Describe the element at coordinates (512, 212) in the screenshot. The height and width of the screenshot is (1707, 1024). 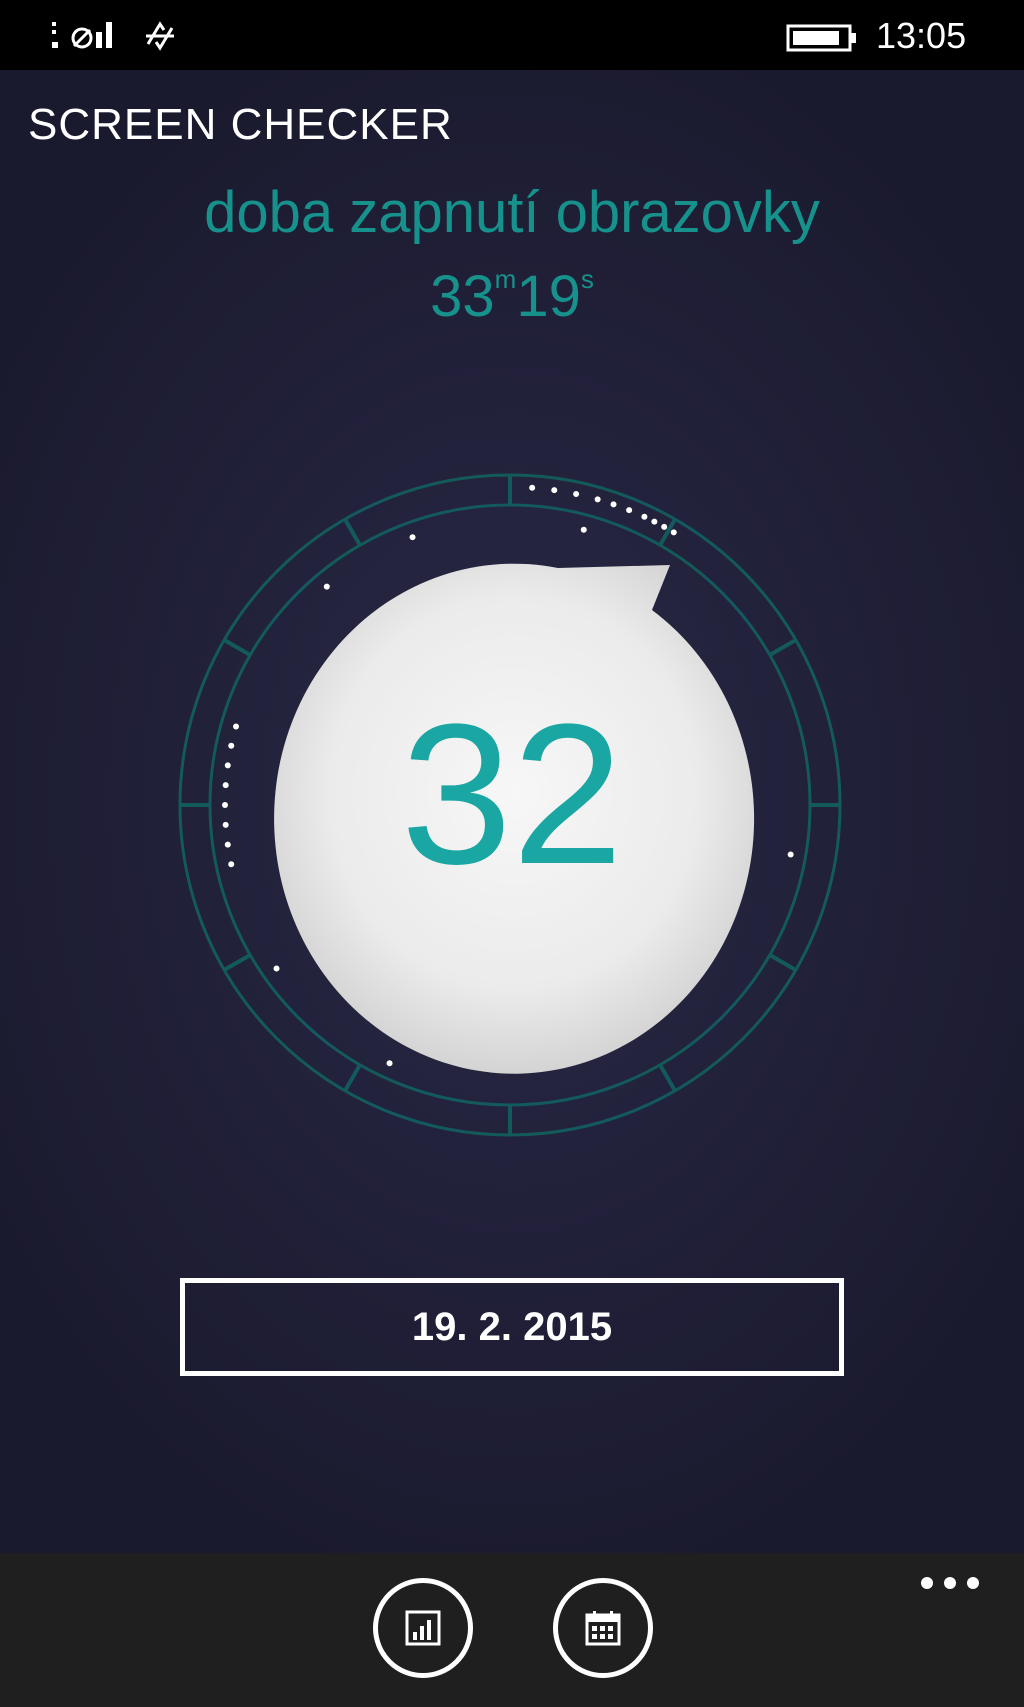
I see `screen-on-time-label: doba zapnutí obrazovky` at that location.